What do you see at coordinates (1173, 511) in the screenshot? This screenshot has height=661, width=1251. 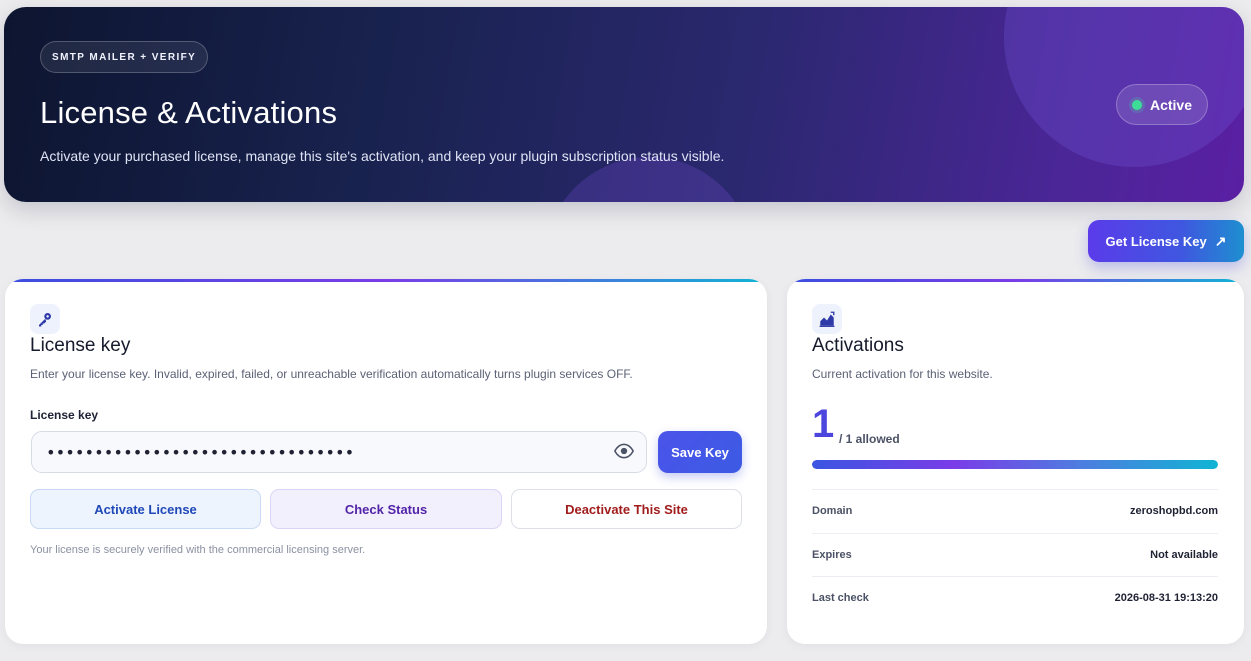 I see `info-value: zeroshopbd.com` at bounding box center [1173, 511].